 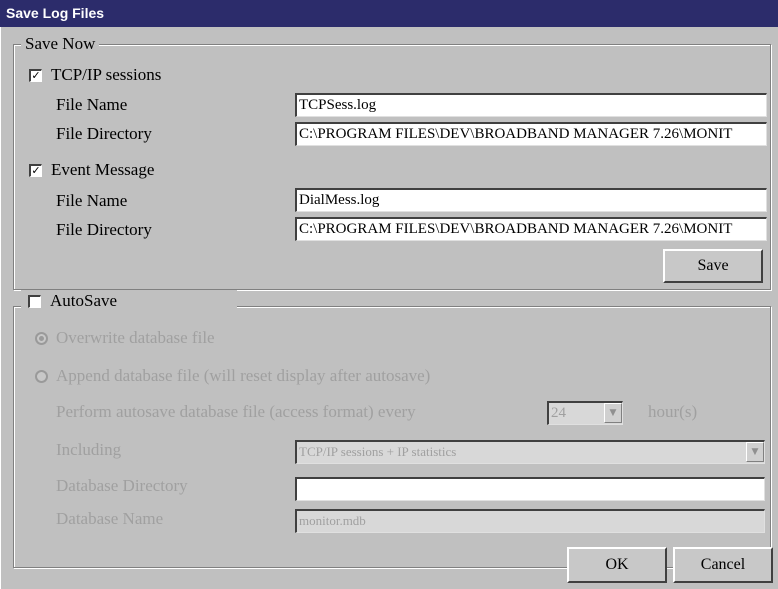 I want to click on including-label: Including, so click(x=89, y=449).